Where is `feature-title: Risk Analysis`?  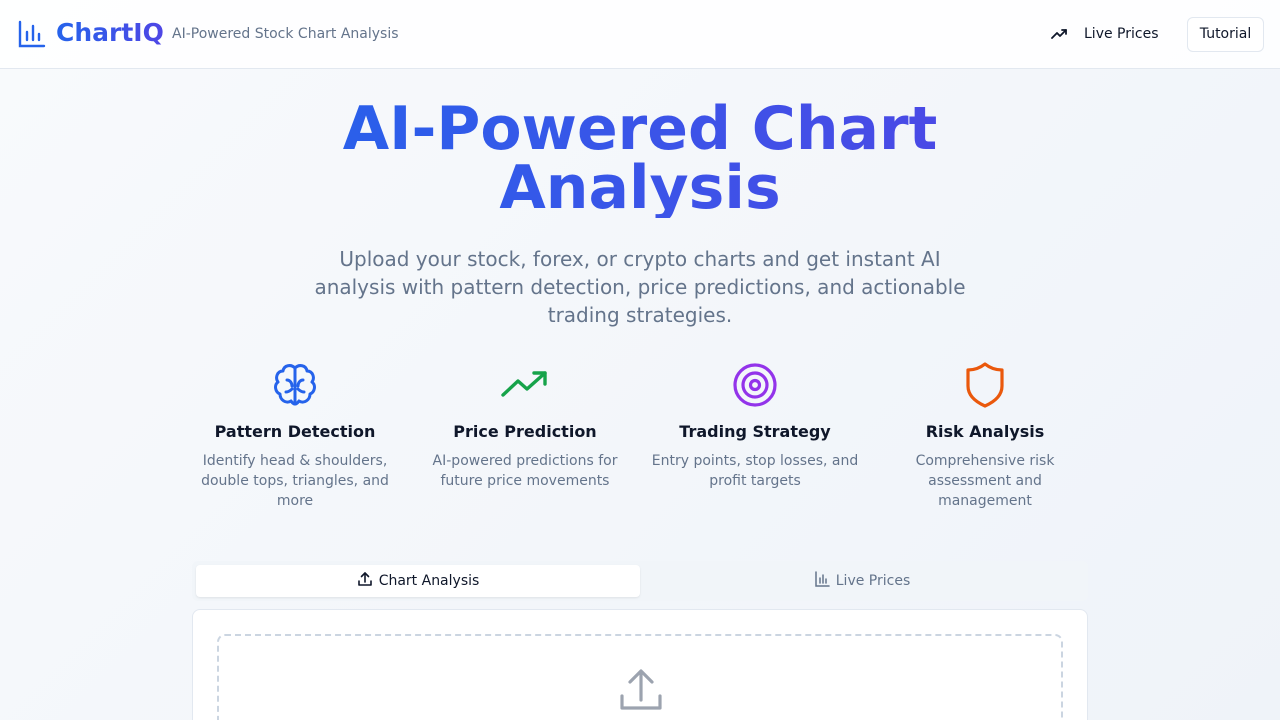 feature-title: Risk Analysis is located at coordinates (985, 431).